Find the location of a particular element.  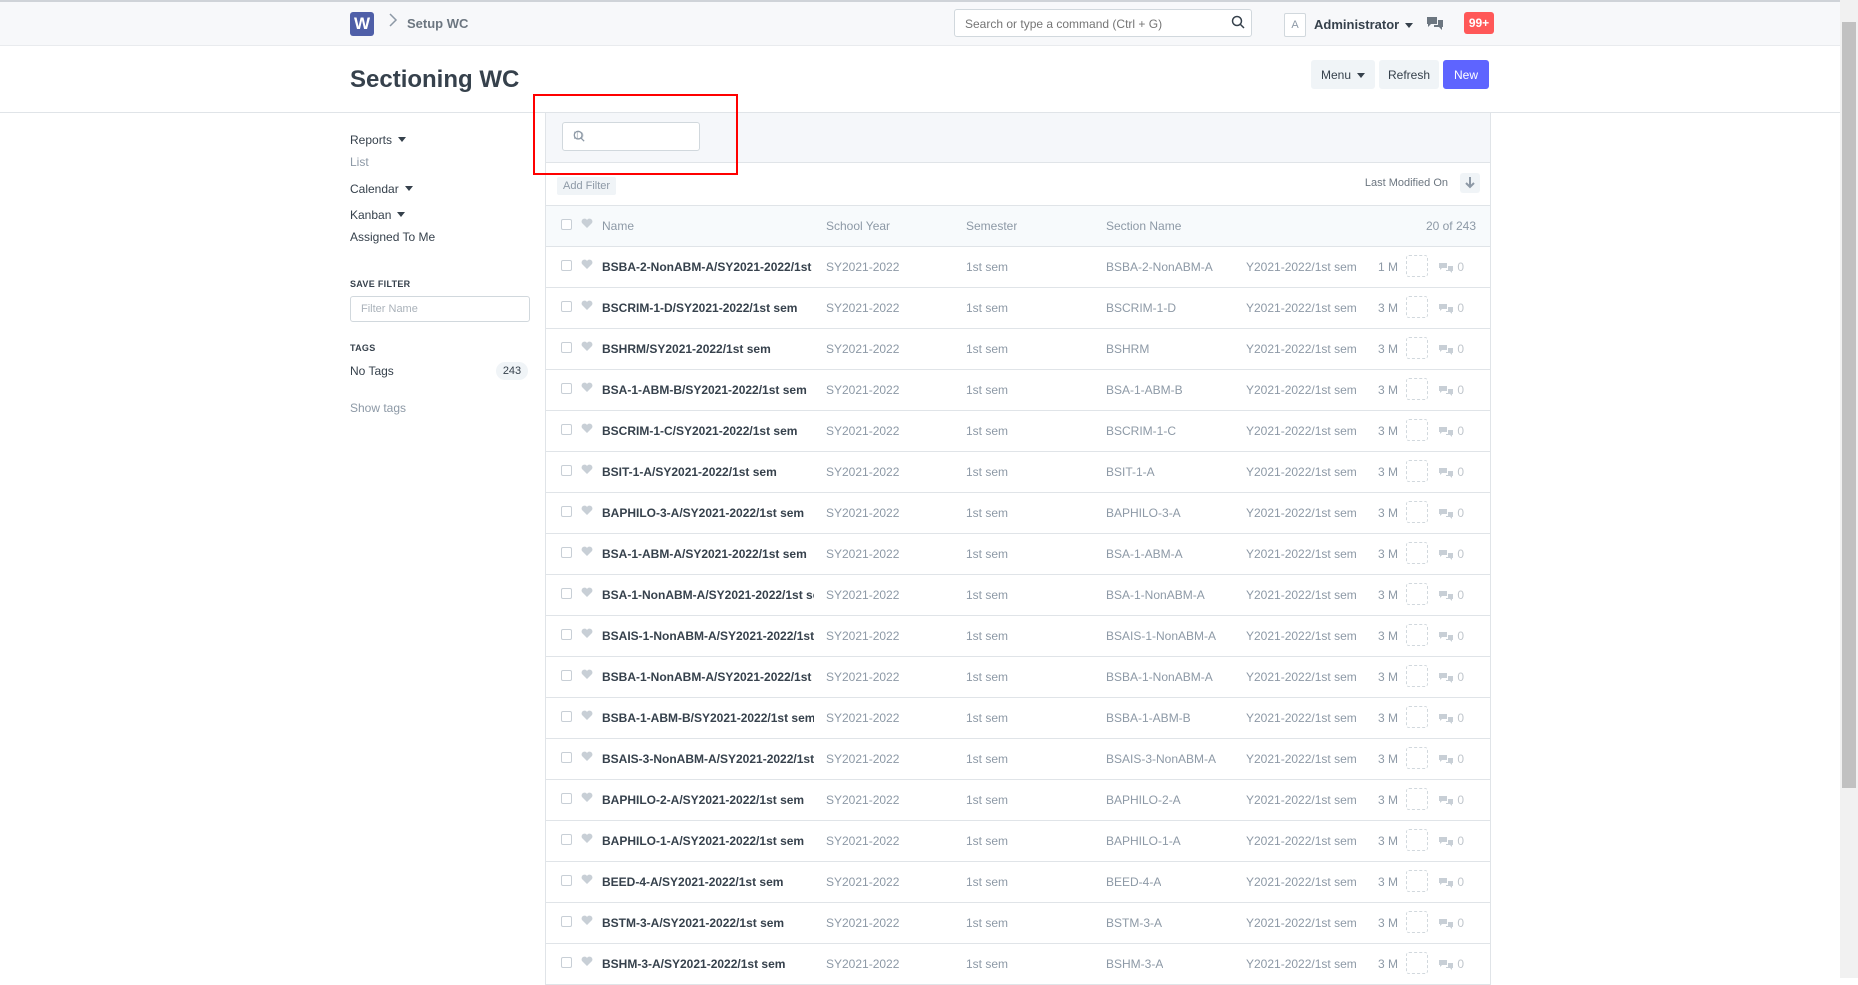

menu-button: Menu is located at coordinates (1343, 74).